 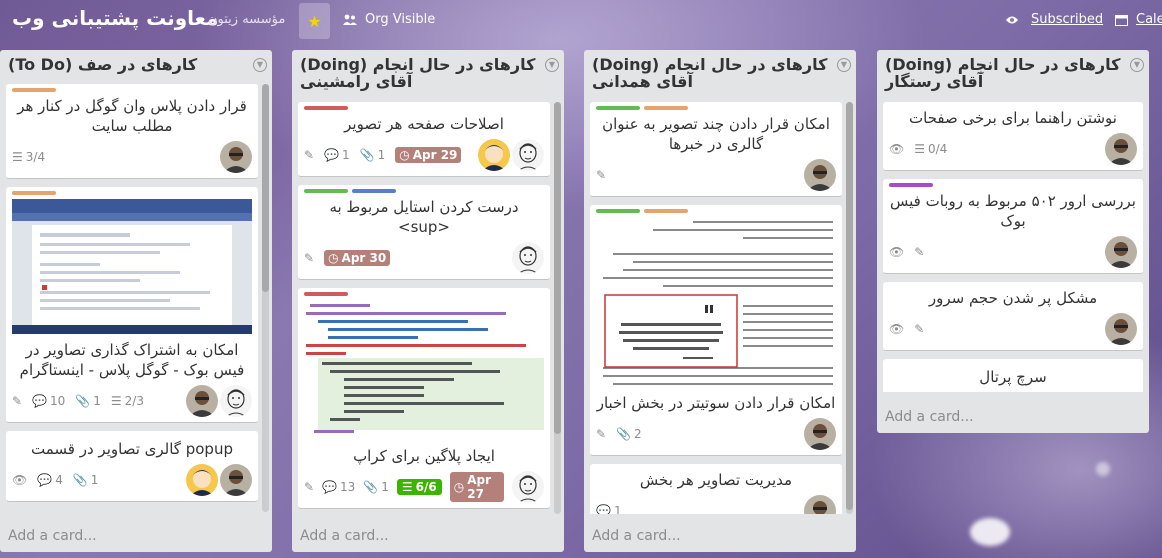 I want to click on comment-icon: 💬, so click(x=330, y=487).